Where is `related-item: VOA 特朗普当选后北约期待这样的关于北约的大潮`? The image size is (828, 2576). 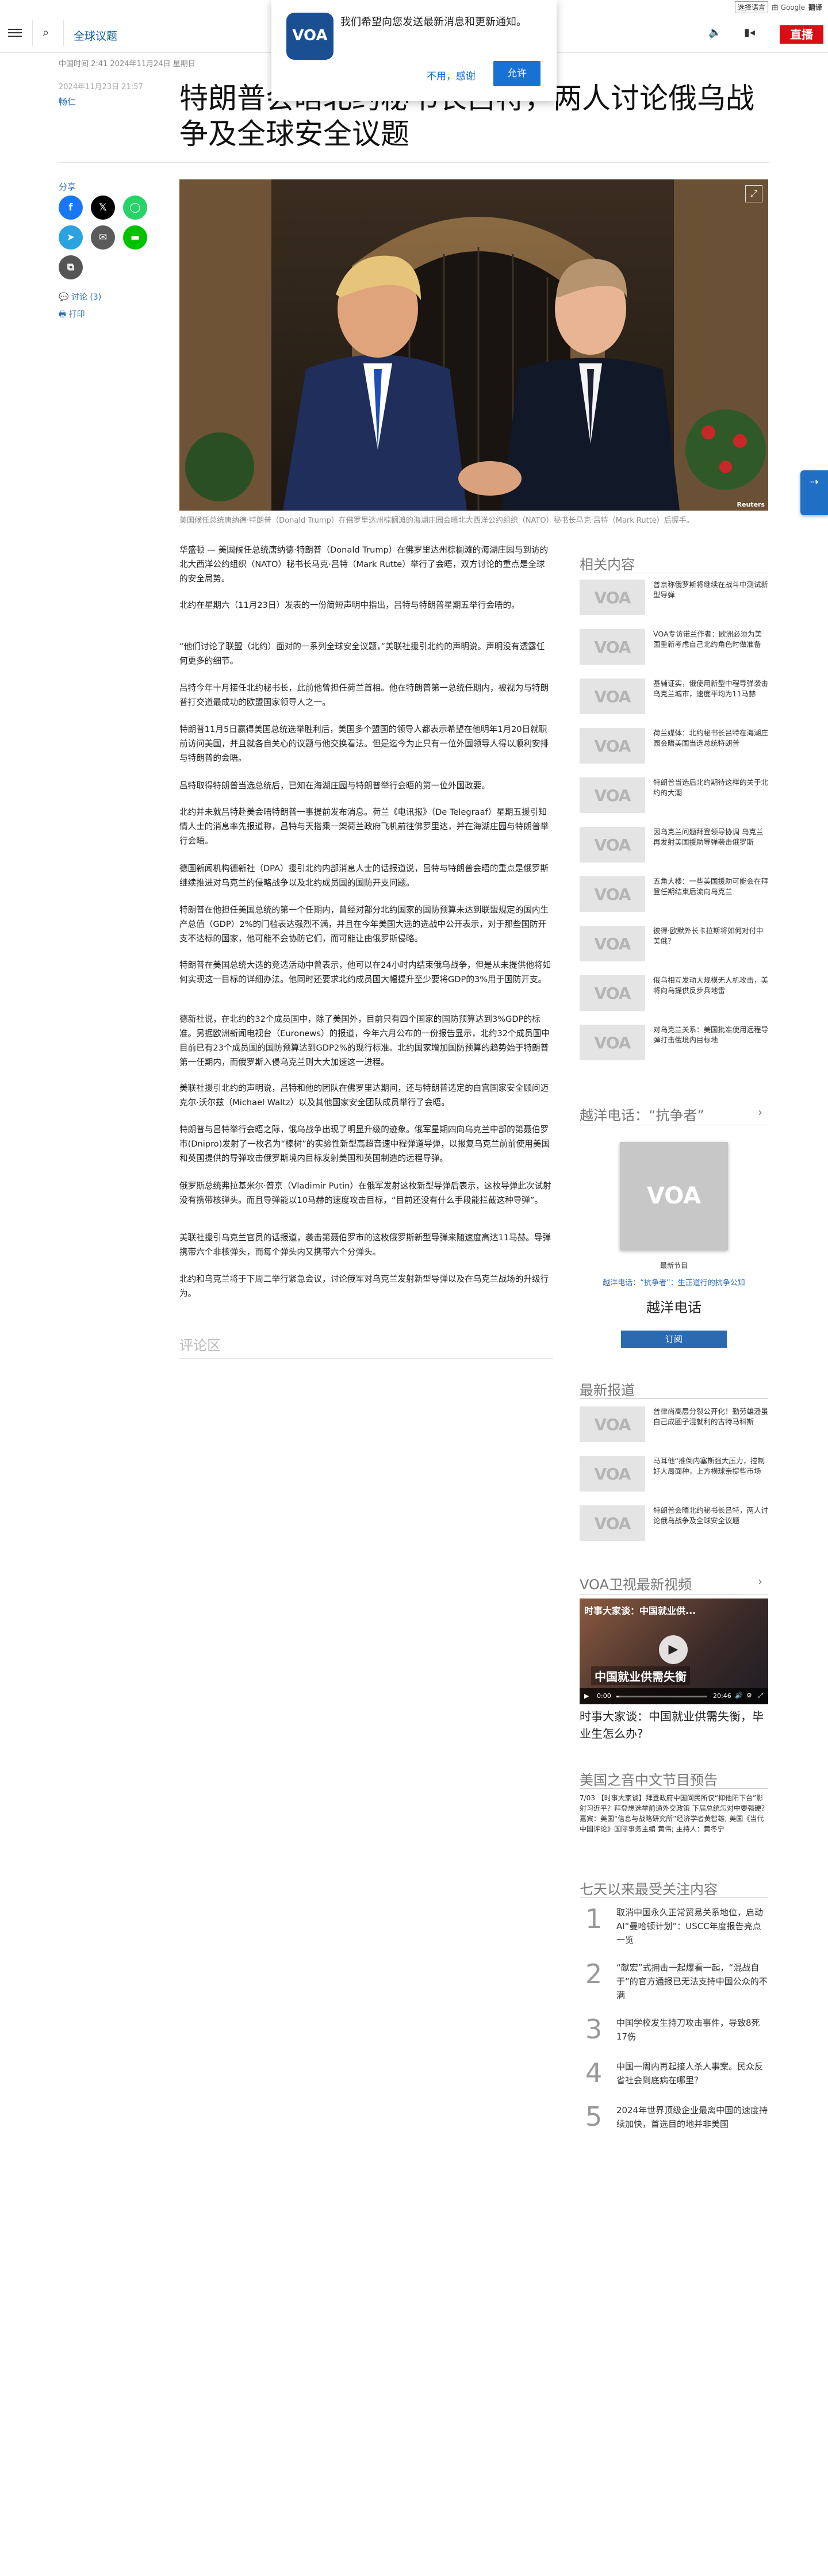 related-item: VOA 特朗普当选后北约期待这样的关于北约的大潮 is located at coordinates (674, 798).